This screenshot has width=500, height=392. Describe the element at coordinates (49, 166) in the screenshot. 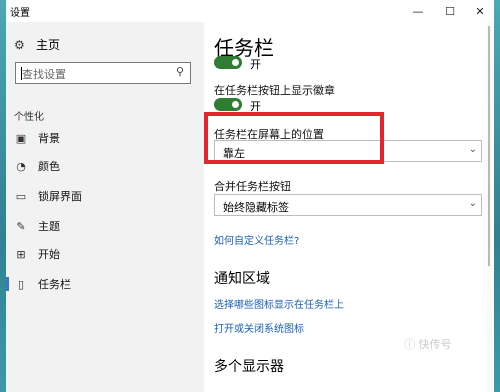

I see `sidebar-item-label: 颜色` at that location.